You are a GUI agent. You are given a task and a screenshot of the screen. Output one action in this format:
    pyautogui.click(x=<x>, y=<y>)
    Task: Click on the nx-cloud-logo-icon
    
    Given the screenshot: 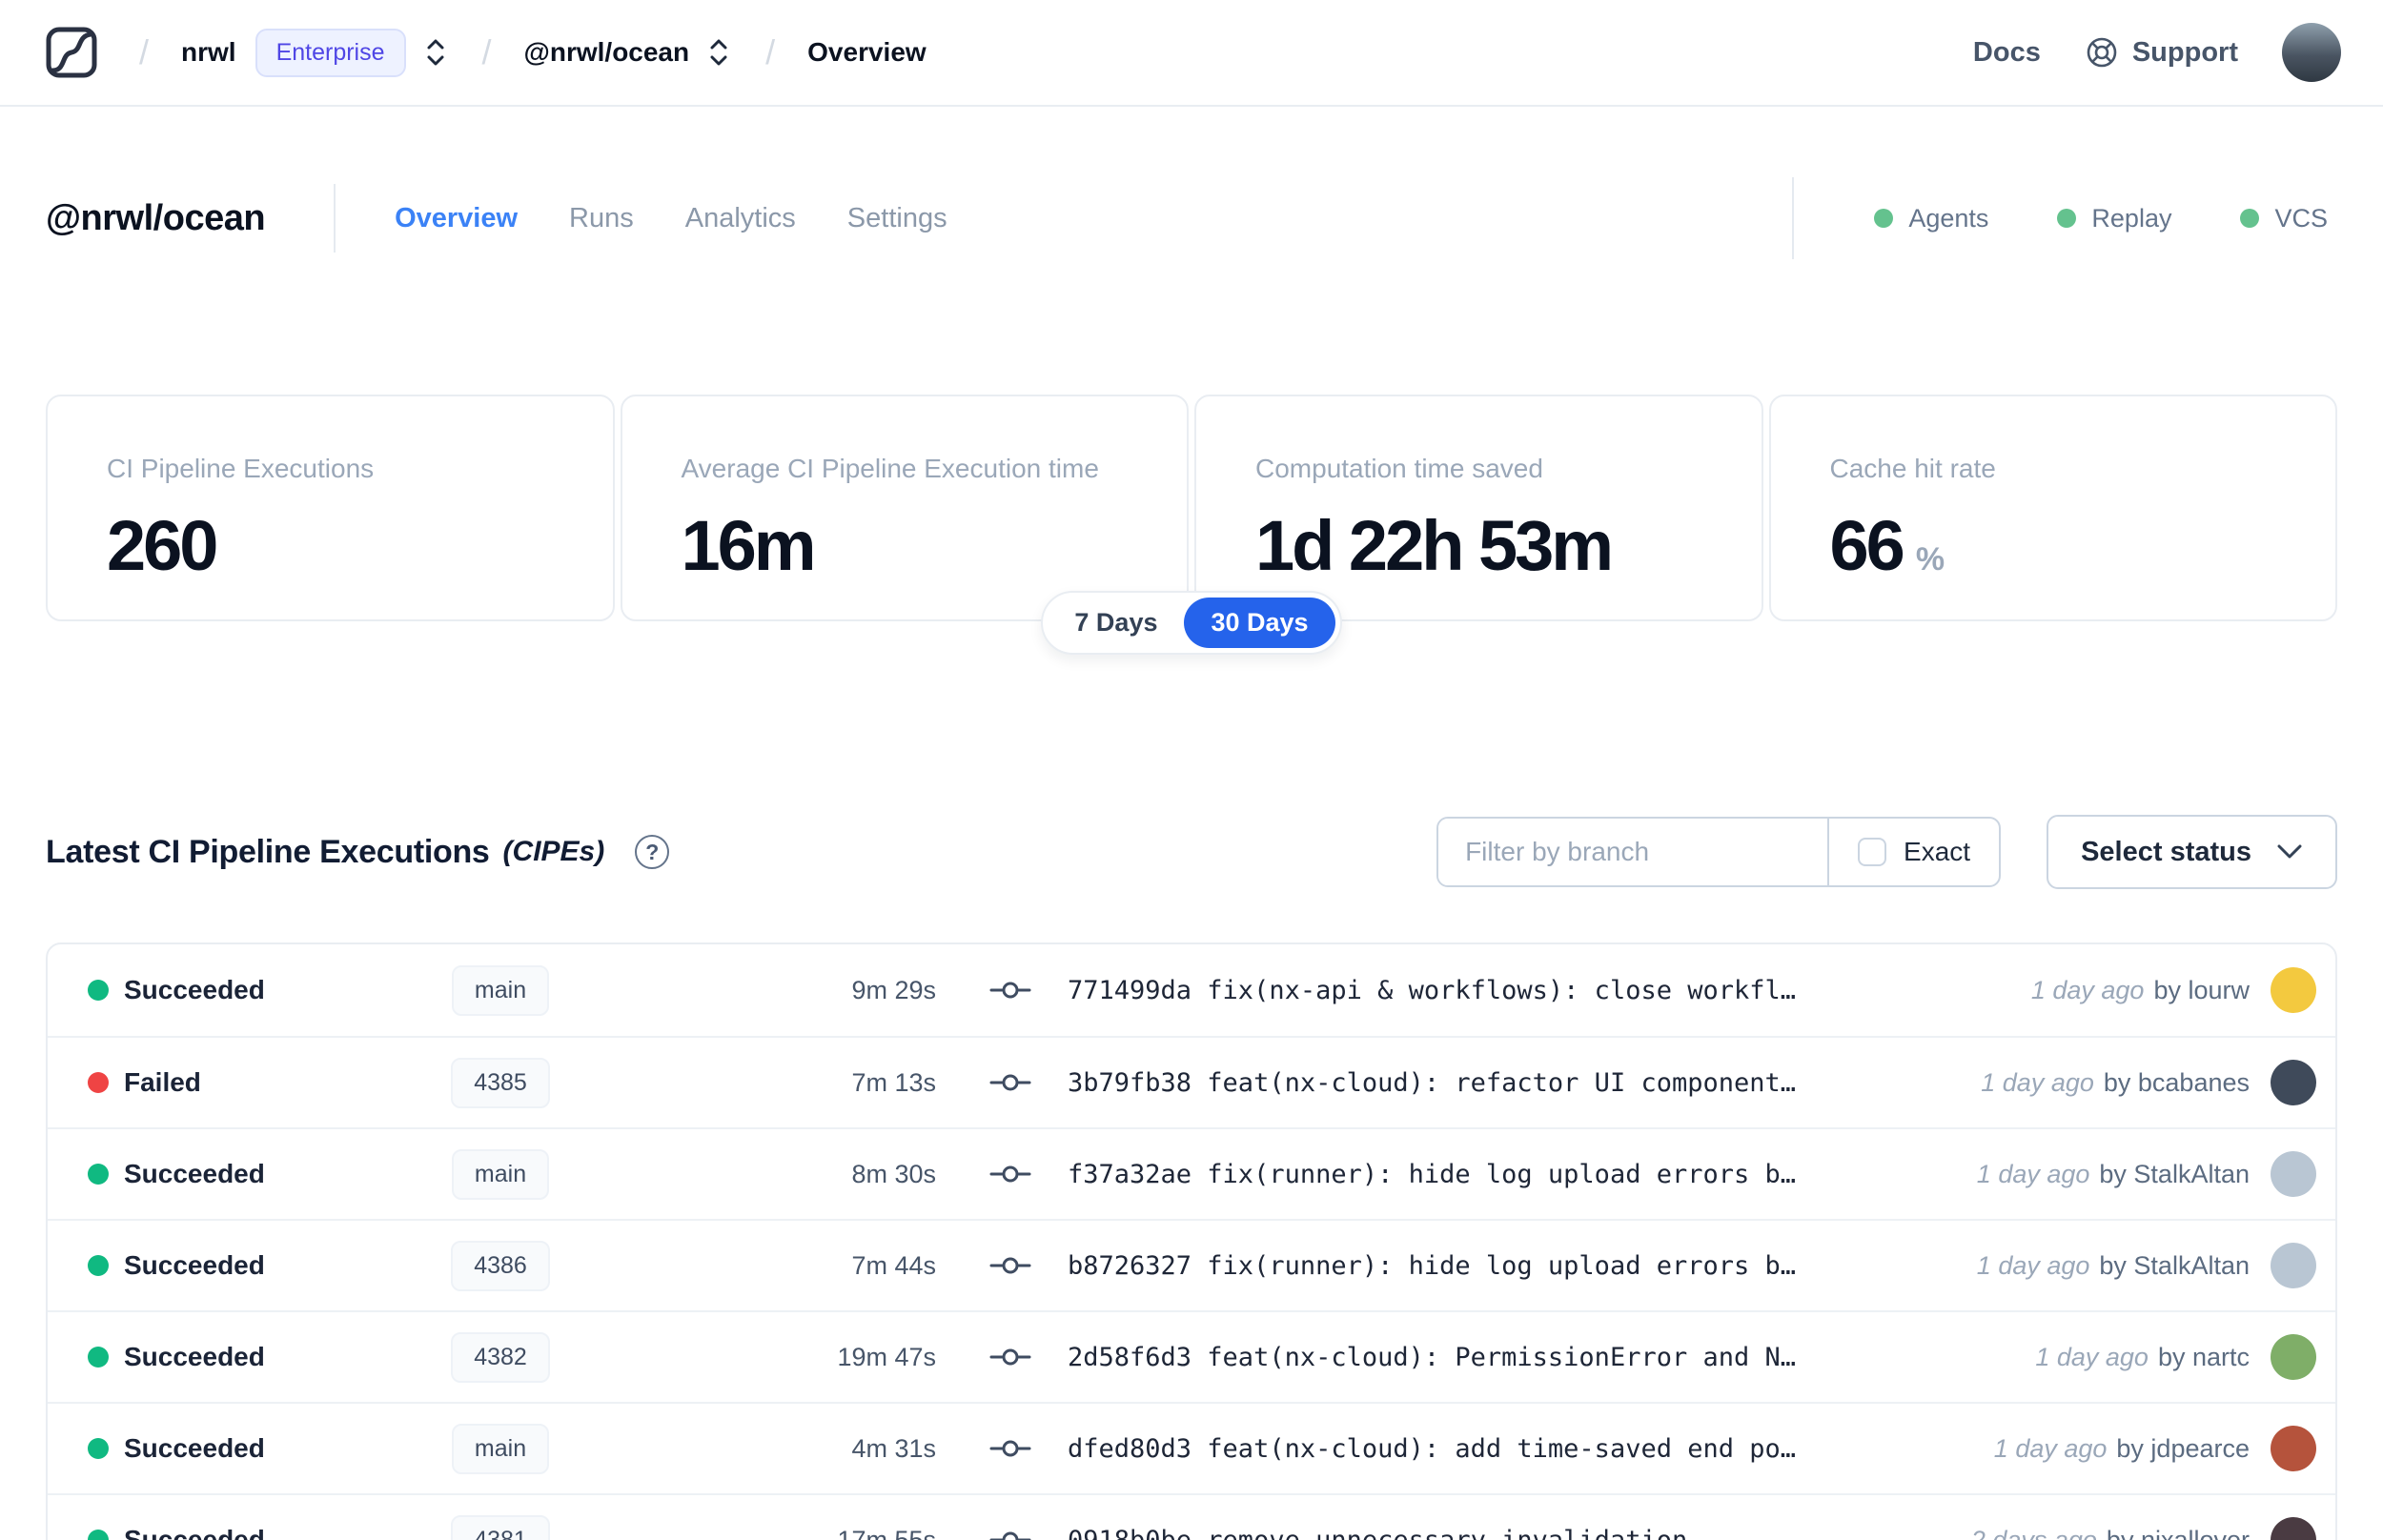 What is the action you would take?
    pyautogui.click(x=72, y=52)
    